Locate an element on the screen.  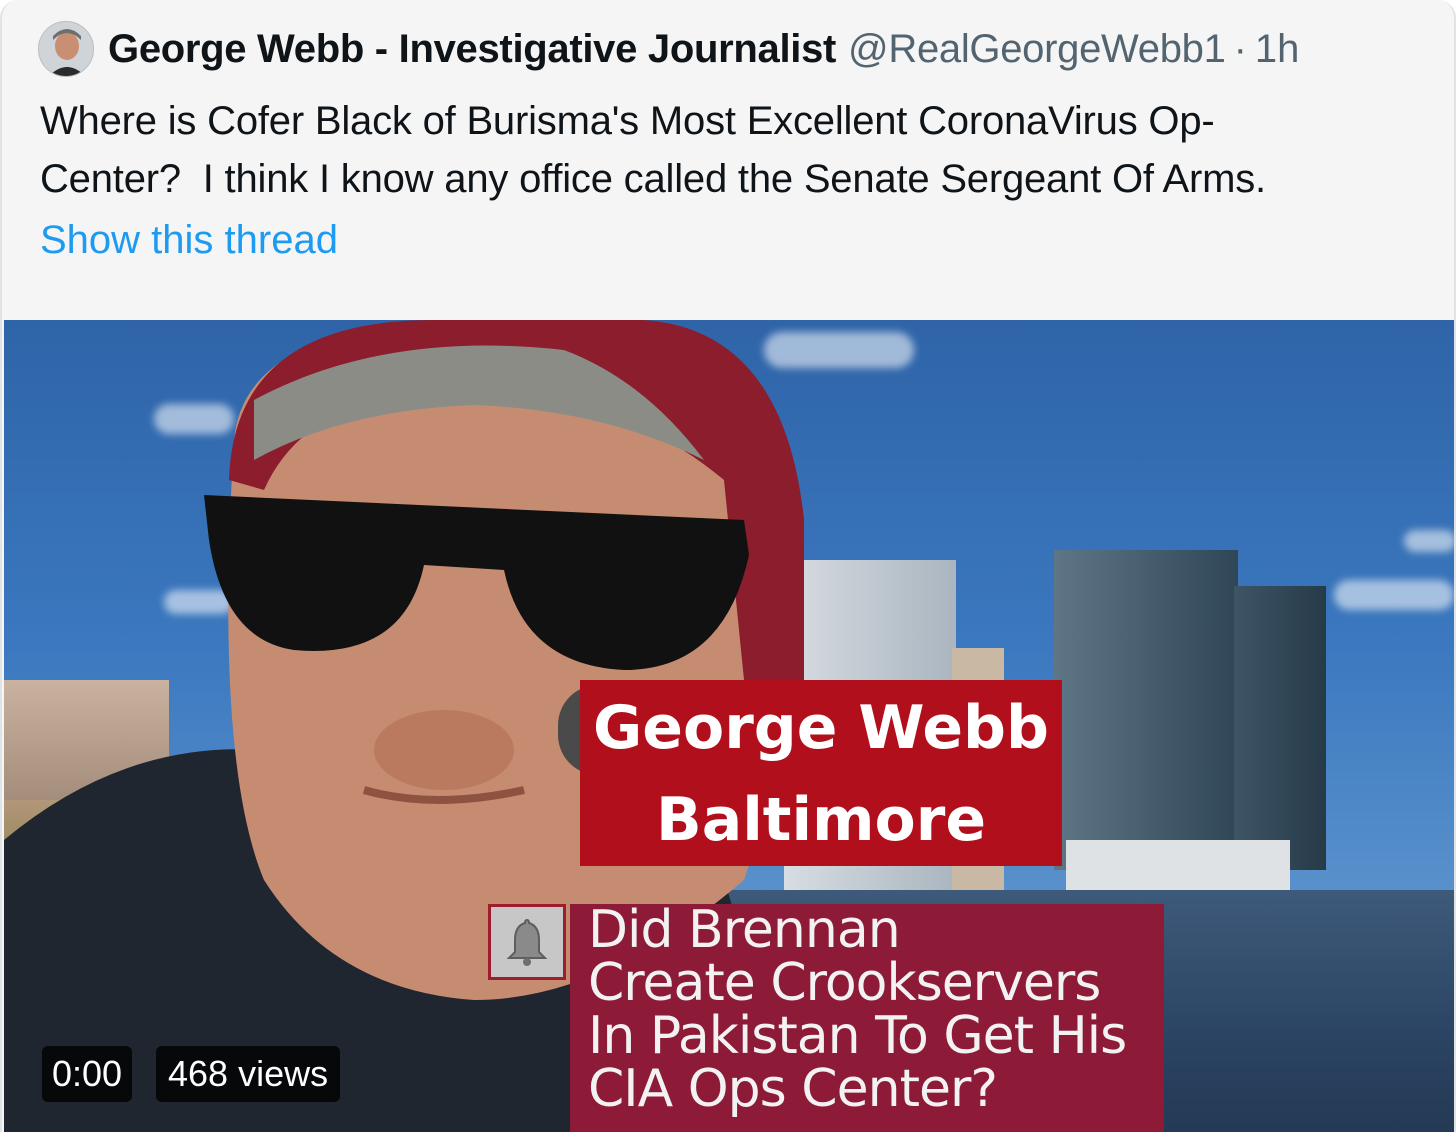
name-lower-third: George Webb Baltimore is located at coordinates (821, 773).